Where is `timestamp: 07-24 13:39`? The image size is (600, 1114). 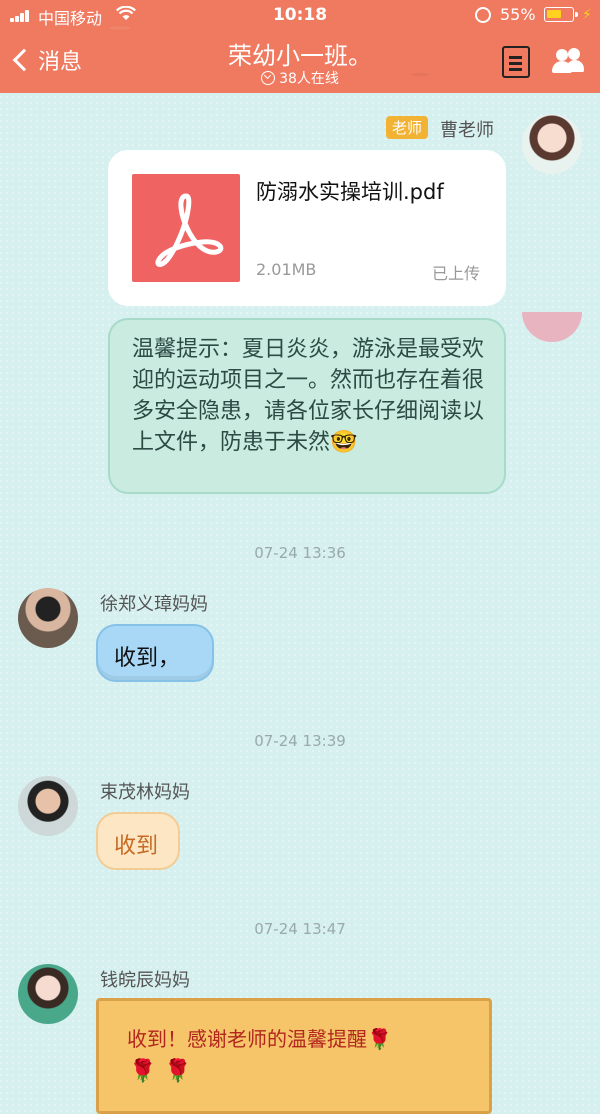 timestamp: 07-24 13:39 is located at coordinates (300, 741).